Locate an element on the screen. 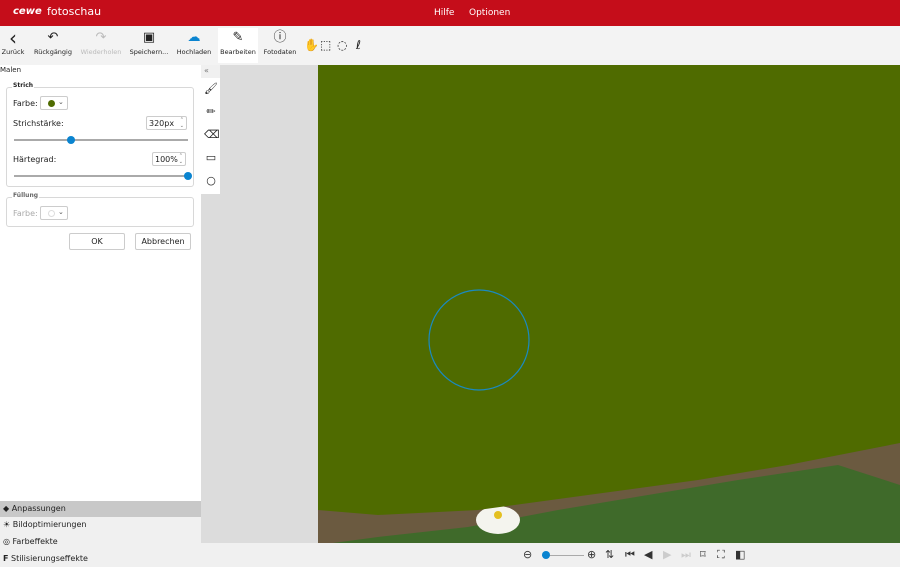  label: Stilisierungseffekte is located at coordinates (49, 558).